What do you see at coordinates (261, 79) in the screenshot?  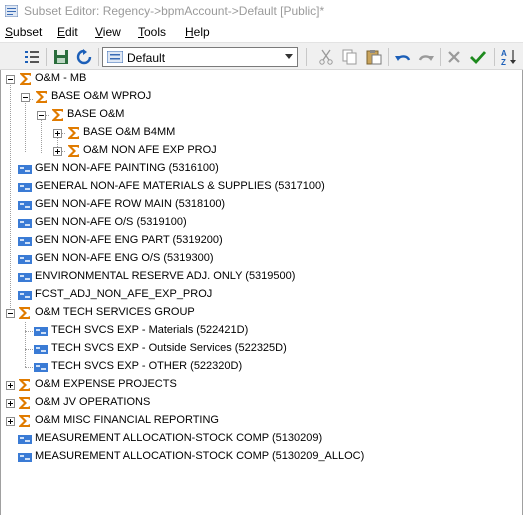 I see `tree-row: O&M - MB` at bounding box center [261, 79].